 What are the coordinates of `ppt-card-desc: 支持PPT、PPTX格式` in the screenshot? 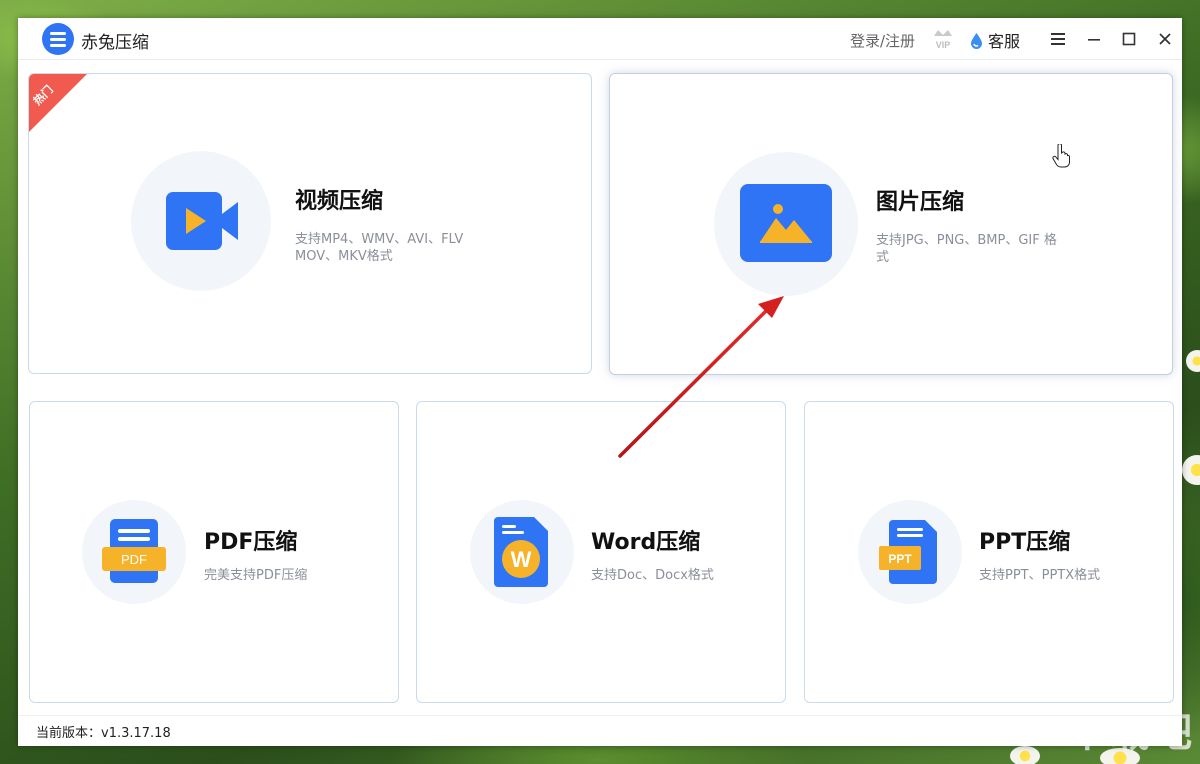 It's located at (1040, 575).